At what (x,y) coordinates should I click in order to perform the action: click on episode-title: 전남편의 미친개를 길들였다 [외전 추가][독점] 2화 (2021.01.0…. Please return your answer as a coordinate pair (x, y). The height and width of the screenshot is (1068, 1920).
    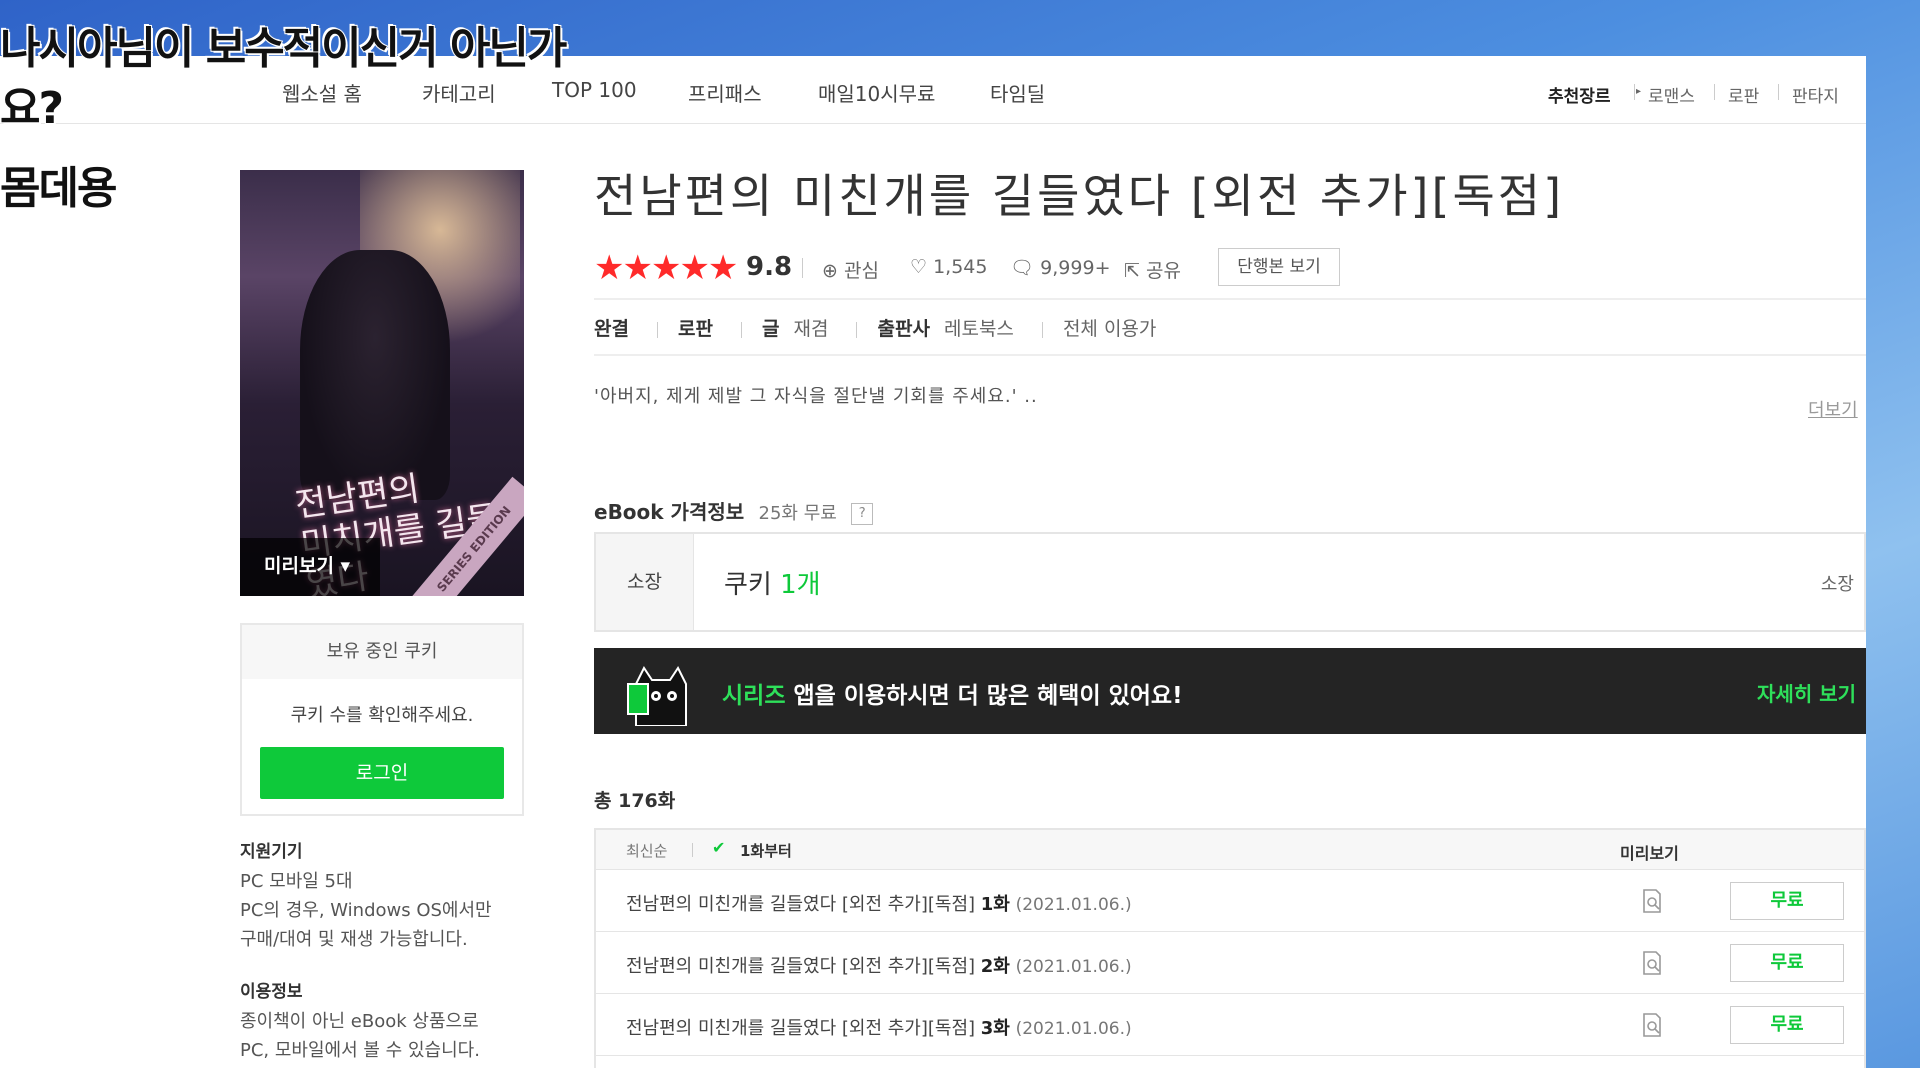
    Looking at the image, I should click on (879, 965).